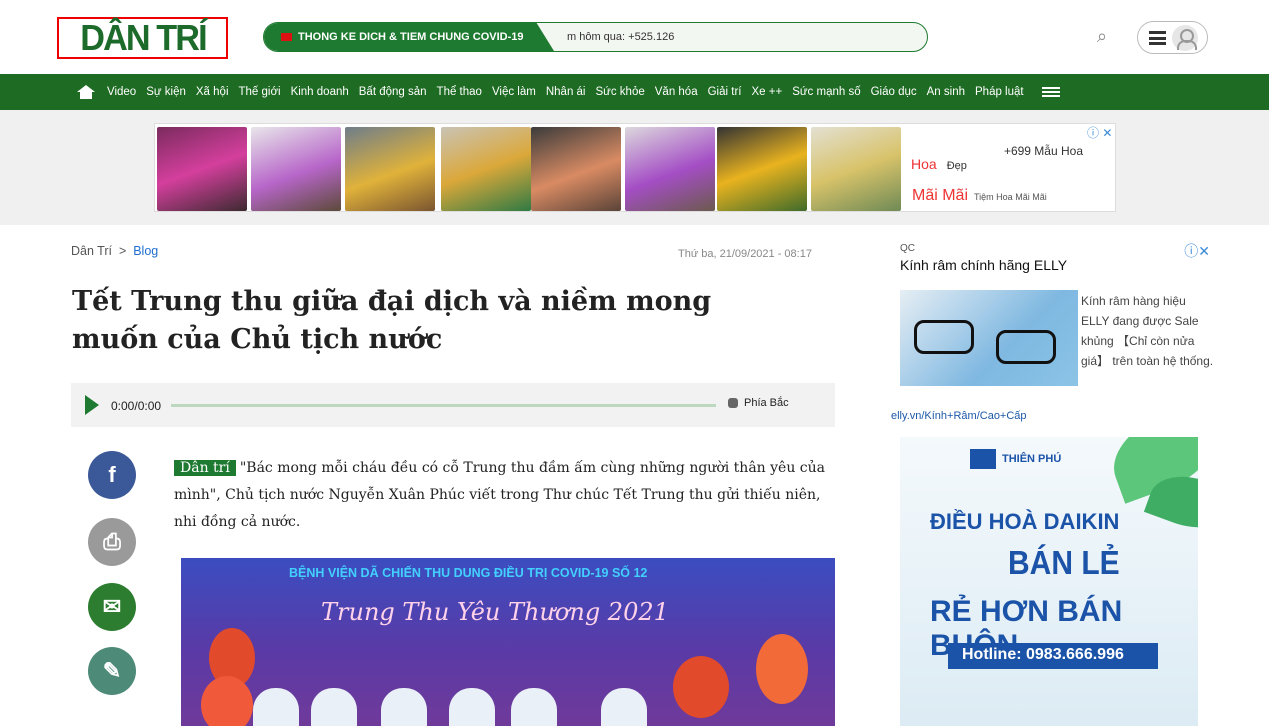 The height and width of the screenshot is (726, 1269). Describe the element at coordinates (136, 406) in the screenshot. I see `audio-time: 0:00/0:00` at that location.